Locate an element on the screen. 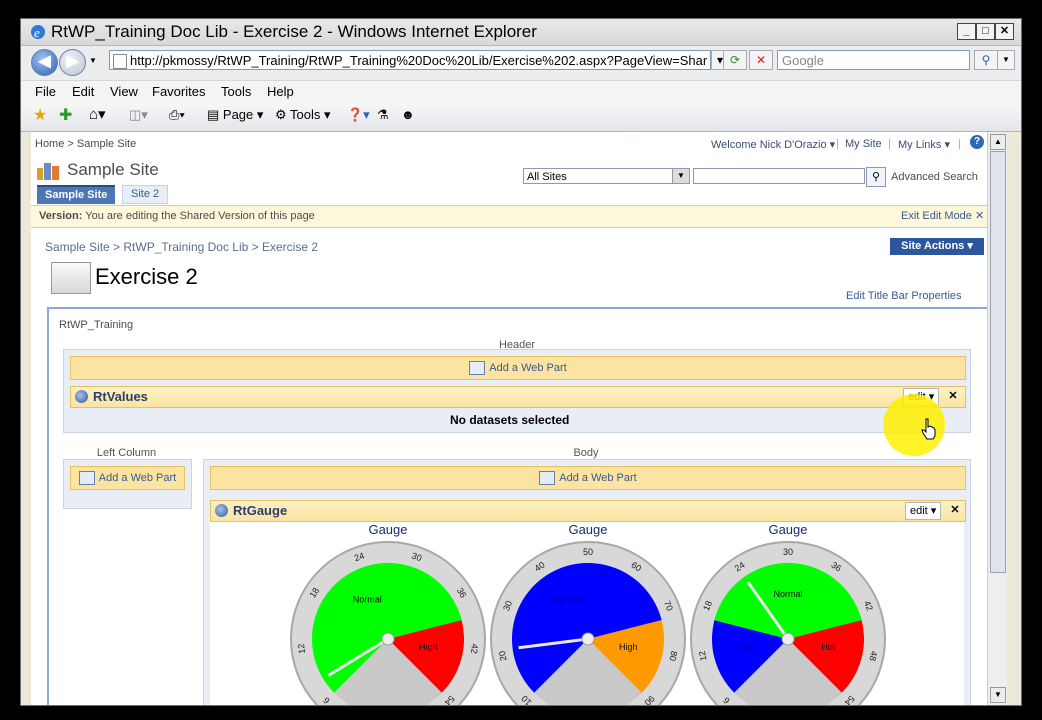  tools-menu-button: ⚙ Tools ▾ is located at coordinates (303, 115).